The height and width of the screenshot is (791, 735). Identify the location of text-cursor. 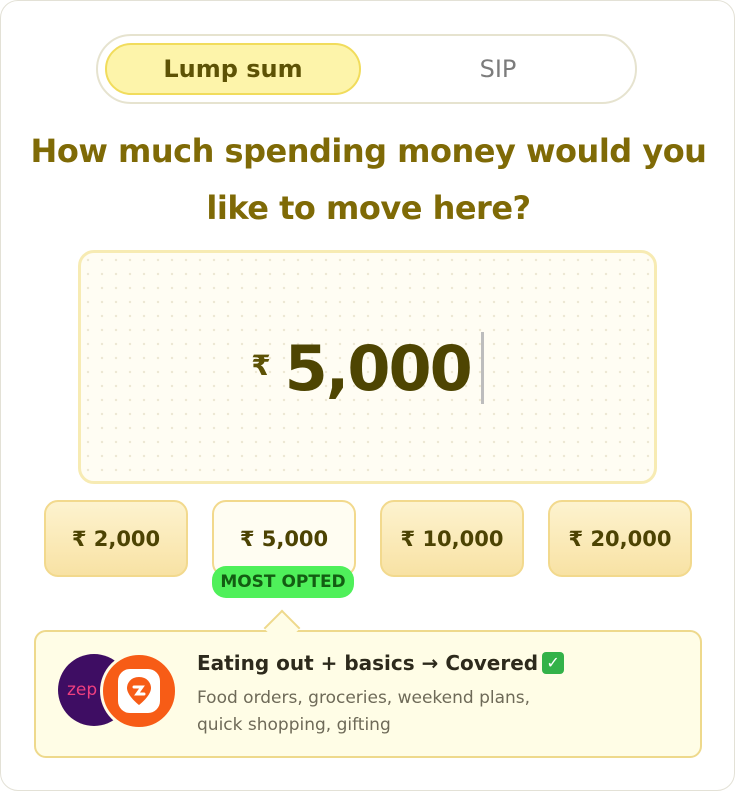
(482, 368).